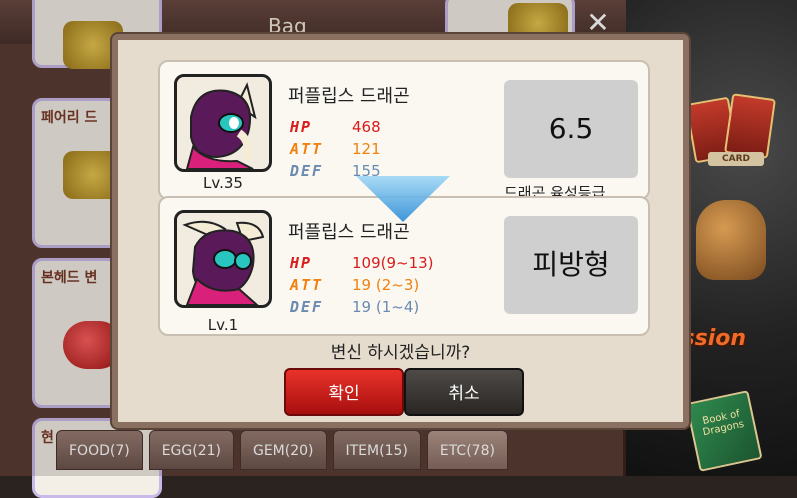 Image resolution: width=797 pixels, height=498 pixels. What do you see at coordinates (400, 353) in the screenshot?
I see `confirm-question: 변신 하시겠습니까?` at bounding box center [400, 353].